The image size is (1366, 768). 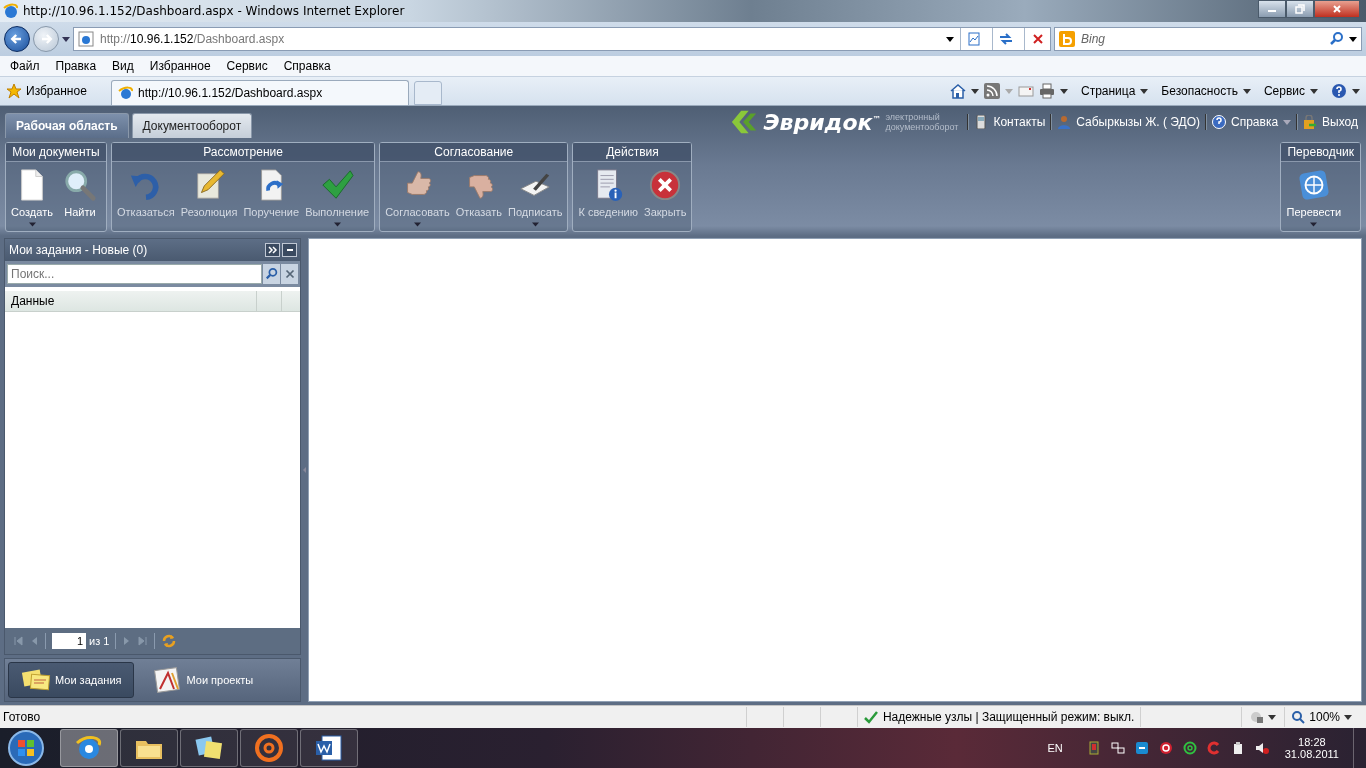 I want to click on window-title: http://10.96.1.152/Dashboard.aspx - Windows Internet Explorer, so click(x=214, y=11).